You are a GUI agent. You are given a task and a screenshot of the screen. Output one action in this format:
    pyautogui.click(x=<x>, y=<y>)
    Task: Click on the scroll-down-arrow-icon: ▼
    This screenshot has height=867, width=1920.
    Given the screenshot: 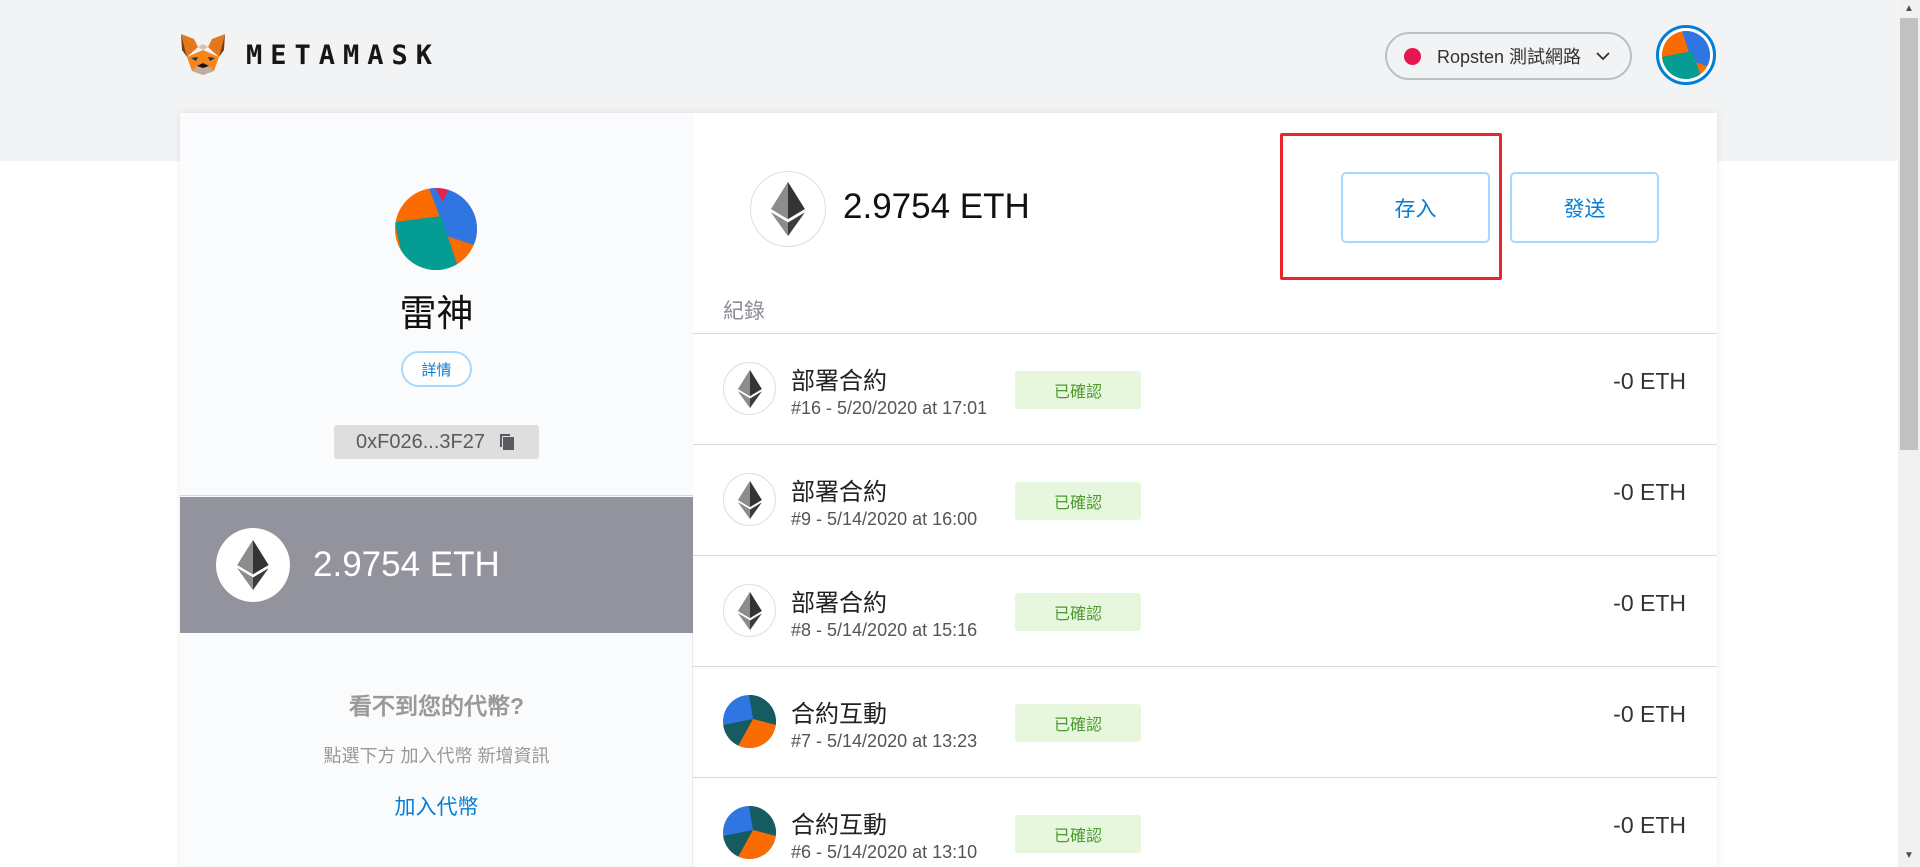 What is the action you would take?
    pyautogui.click(x=1909, y=856)
    